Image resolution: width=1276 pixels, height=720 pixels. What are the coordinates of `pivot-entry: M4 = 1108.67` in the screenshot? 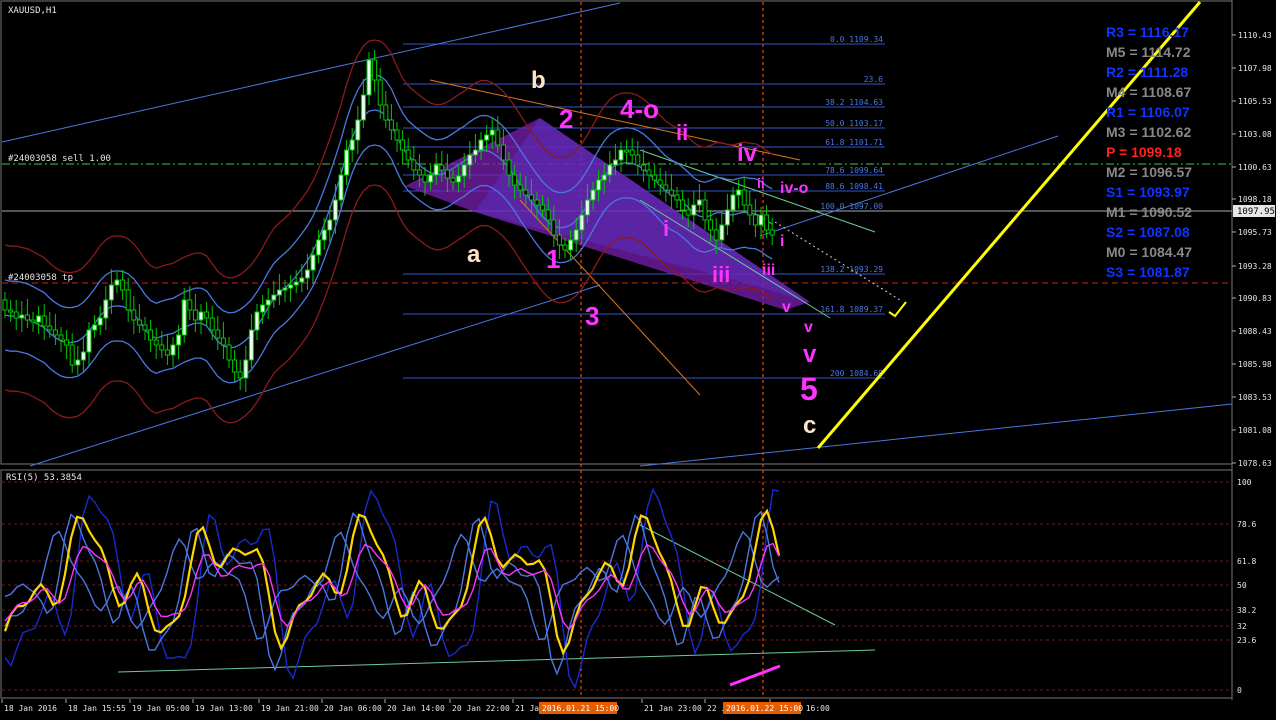 It's located at (1148, 92).